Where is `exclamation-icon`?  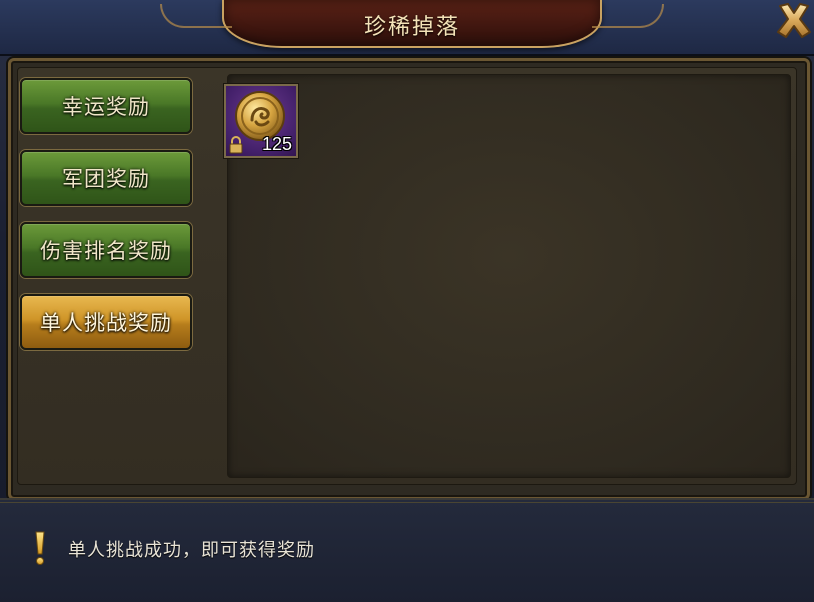 exclamation-icon is located at coordinates (40, 548).